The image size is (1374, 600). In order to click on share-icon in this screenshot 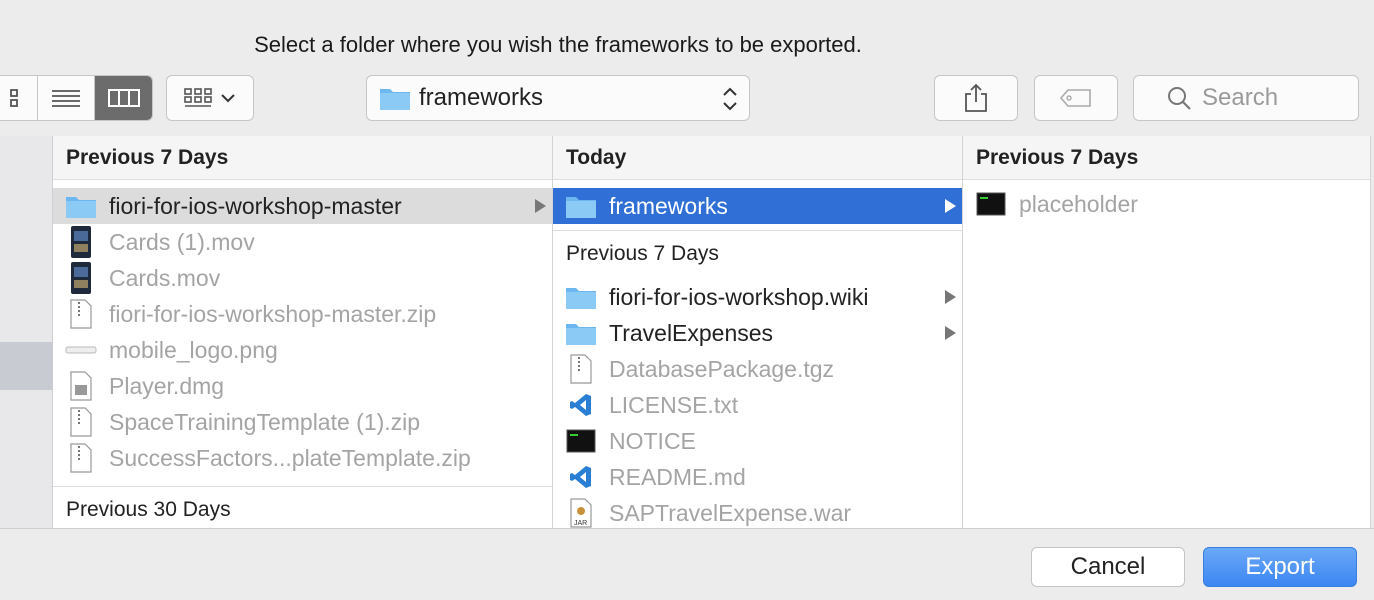, I will do `click(976, 97)`.